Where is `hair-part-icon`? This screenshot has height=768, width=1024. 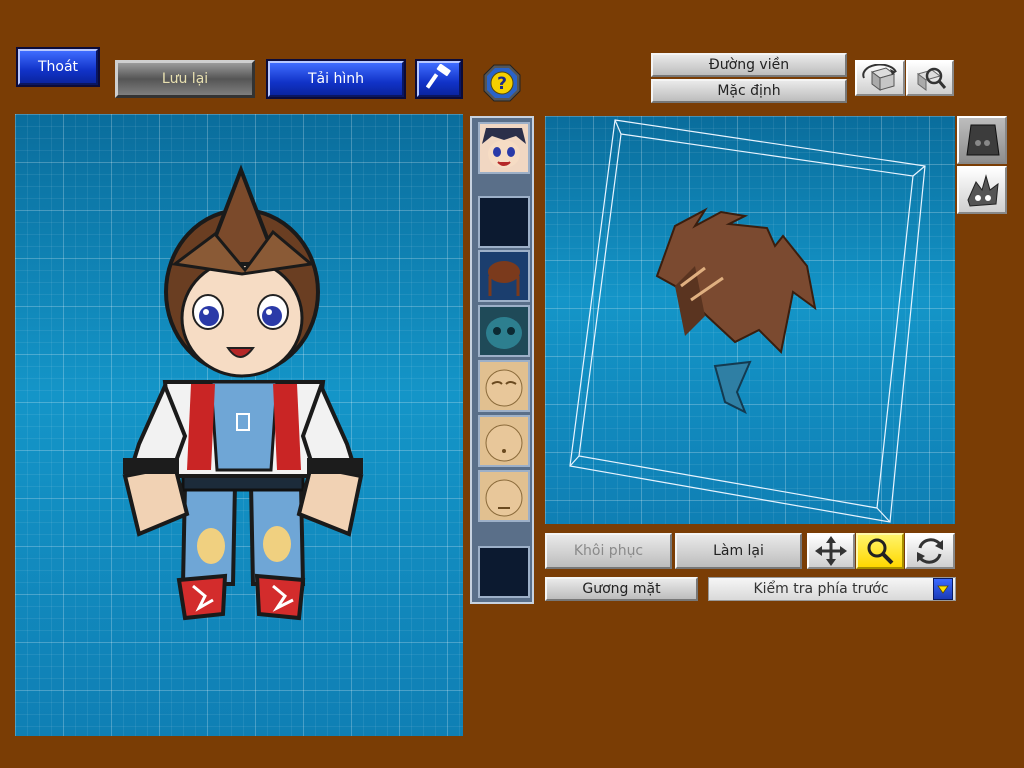 hair-part-icon is located at coordinates (504, 278).